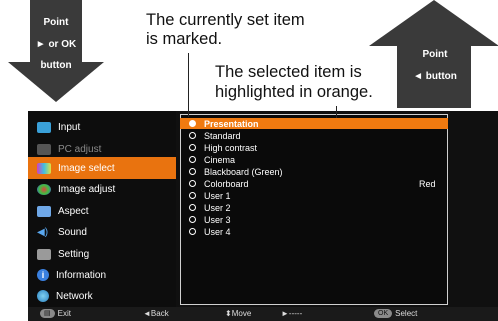 This screenshot has height=321, width=498. What do you see at coordinates (47, 313) in the screenshot?
I see `menu-key-icon: ▤` at bounding box center [47, 313].